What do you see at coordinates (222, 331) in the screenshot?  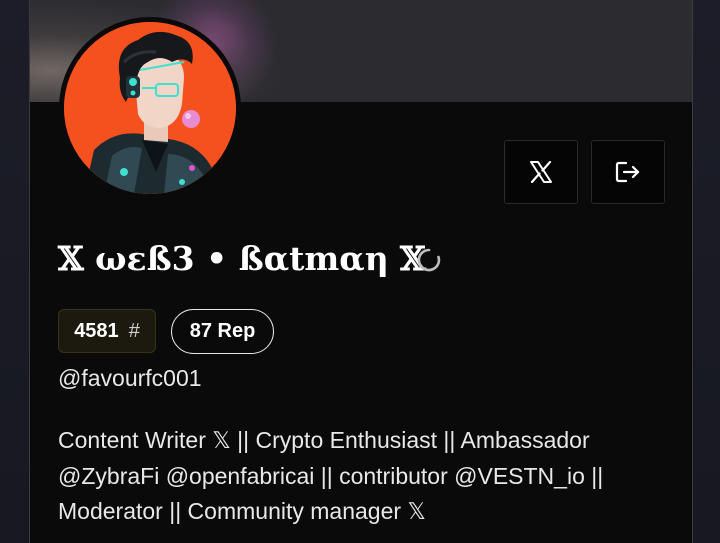 I see `reputation-badge: 87 Rep` at bounding box center [222, 331].